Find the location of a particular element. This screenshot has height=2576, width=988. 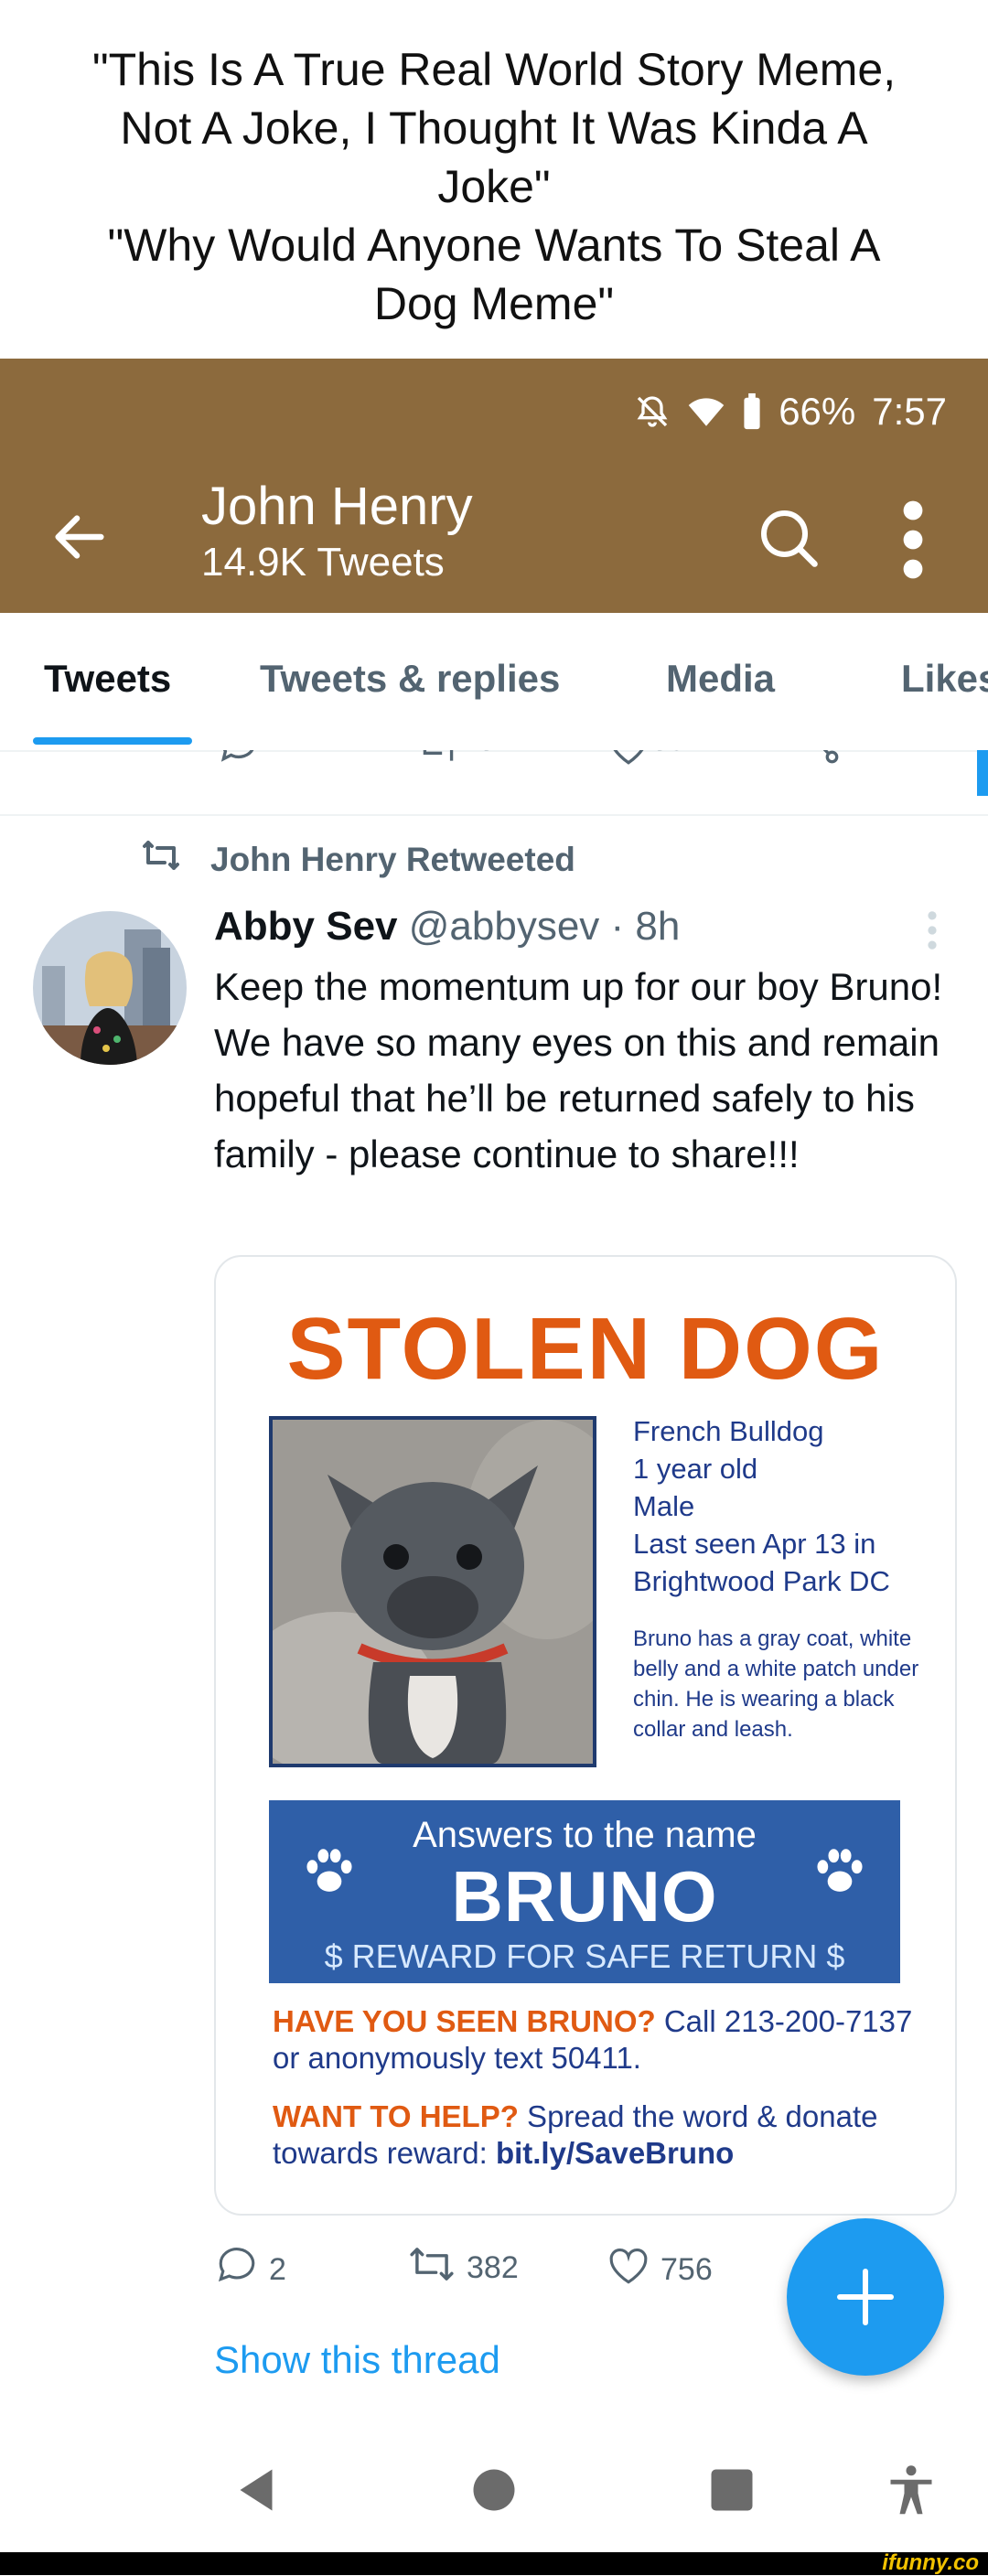

dog-photo is located at coordinates (433, 1592).